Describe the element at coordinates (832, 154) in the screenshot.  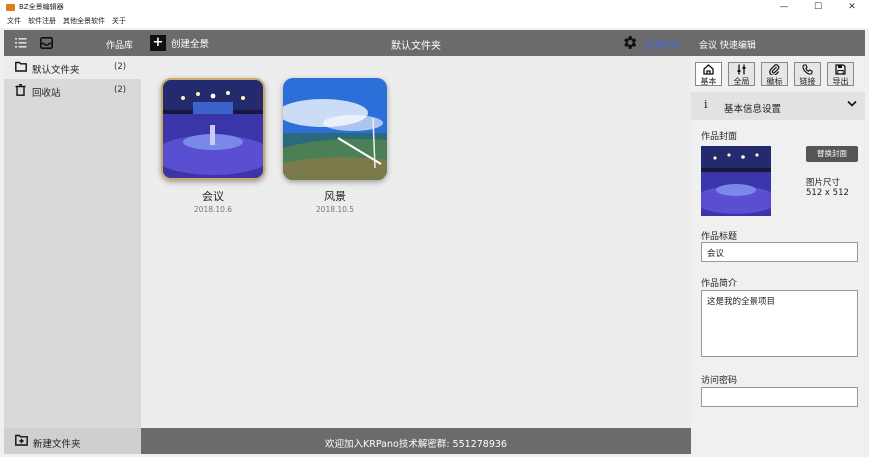
I see `replace-cover-button: 替换封面` at that location.